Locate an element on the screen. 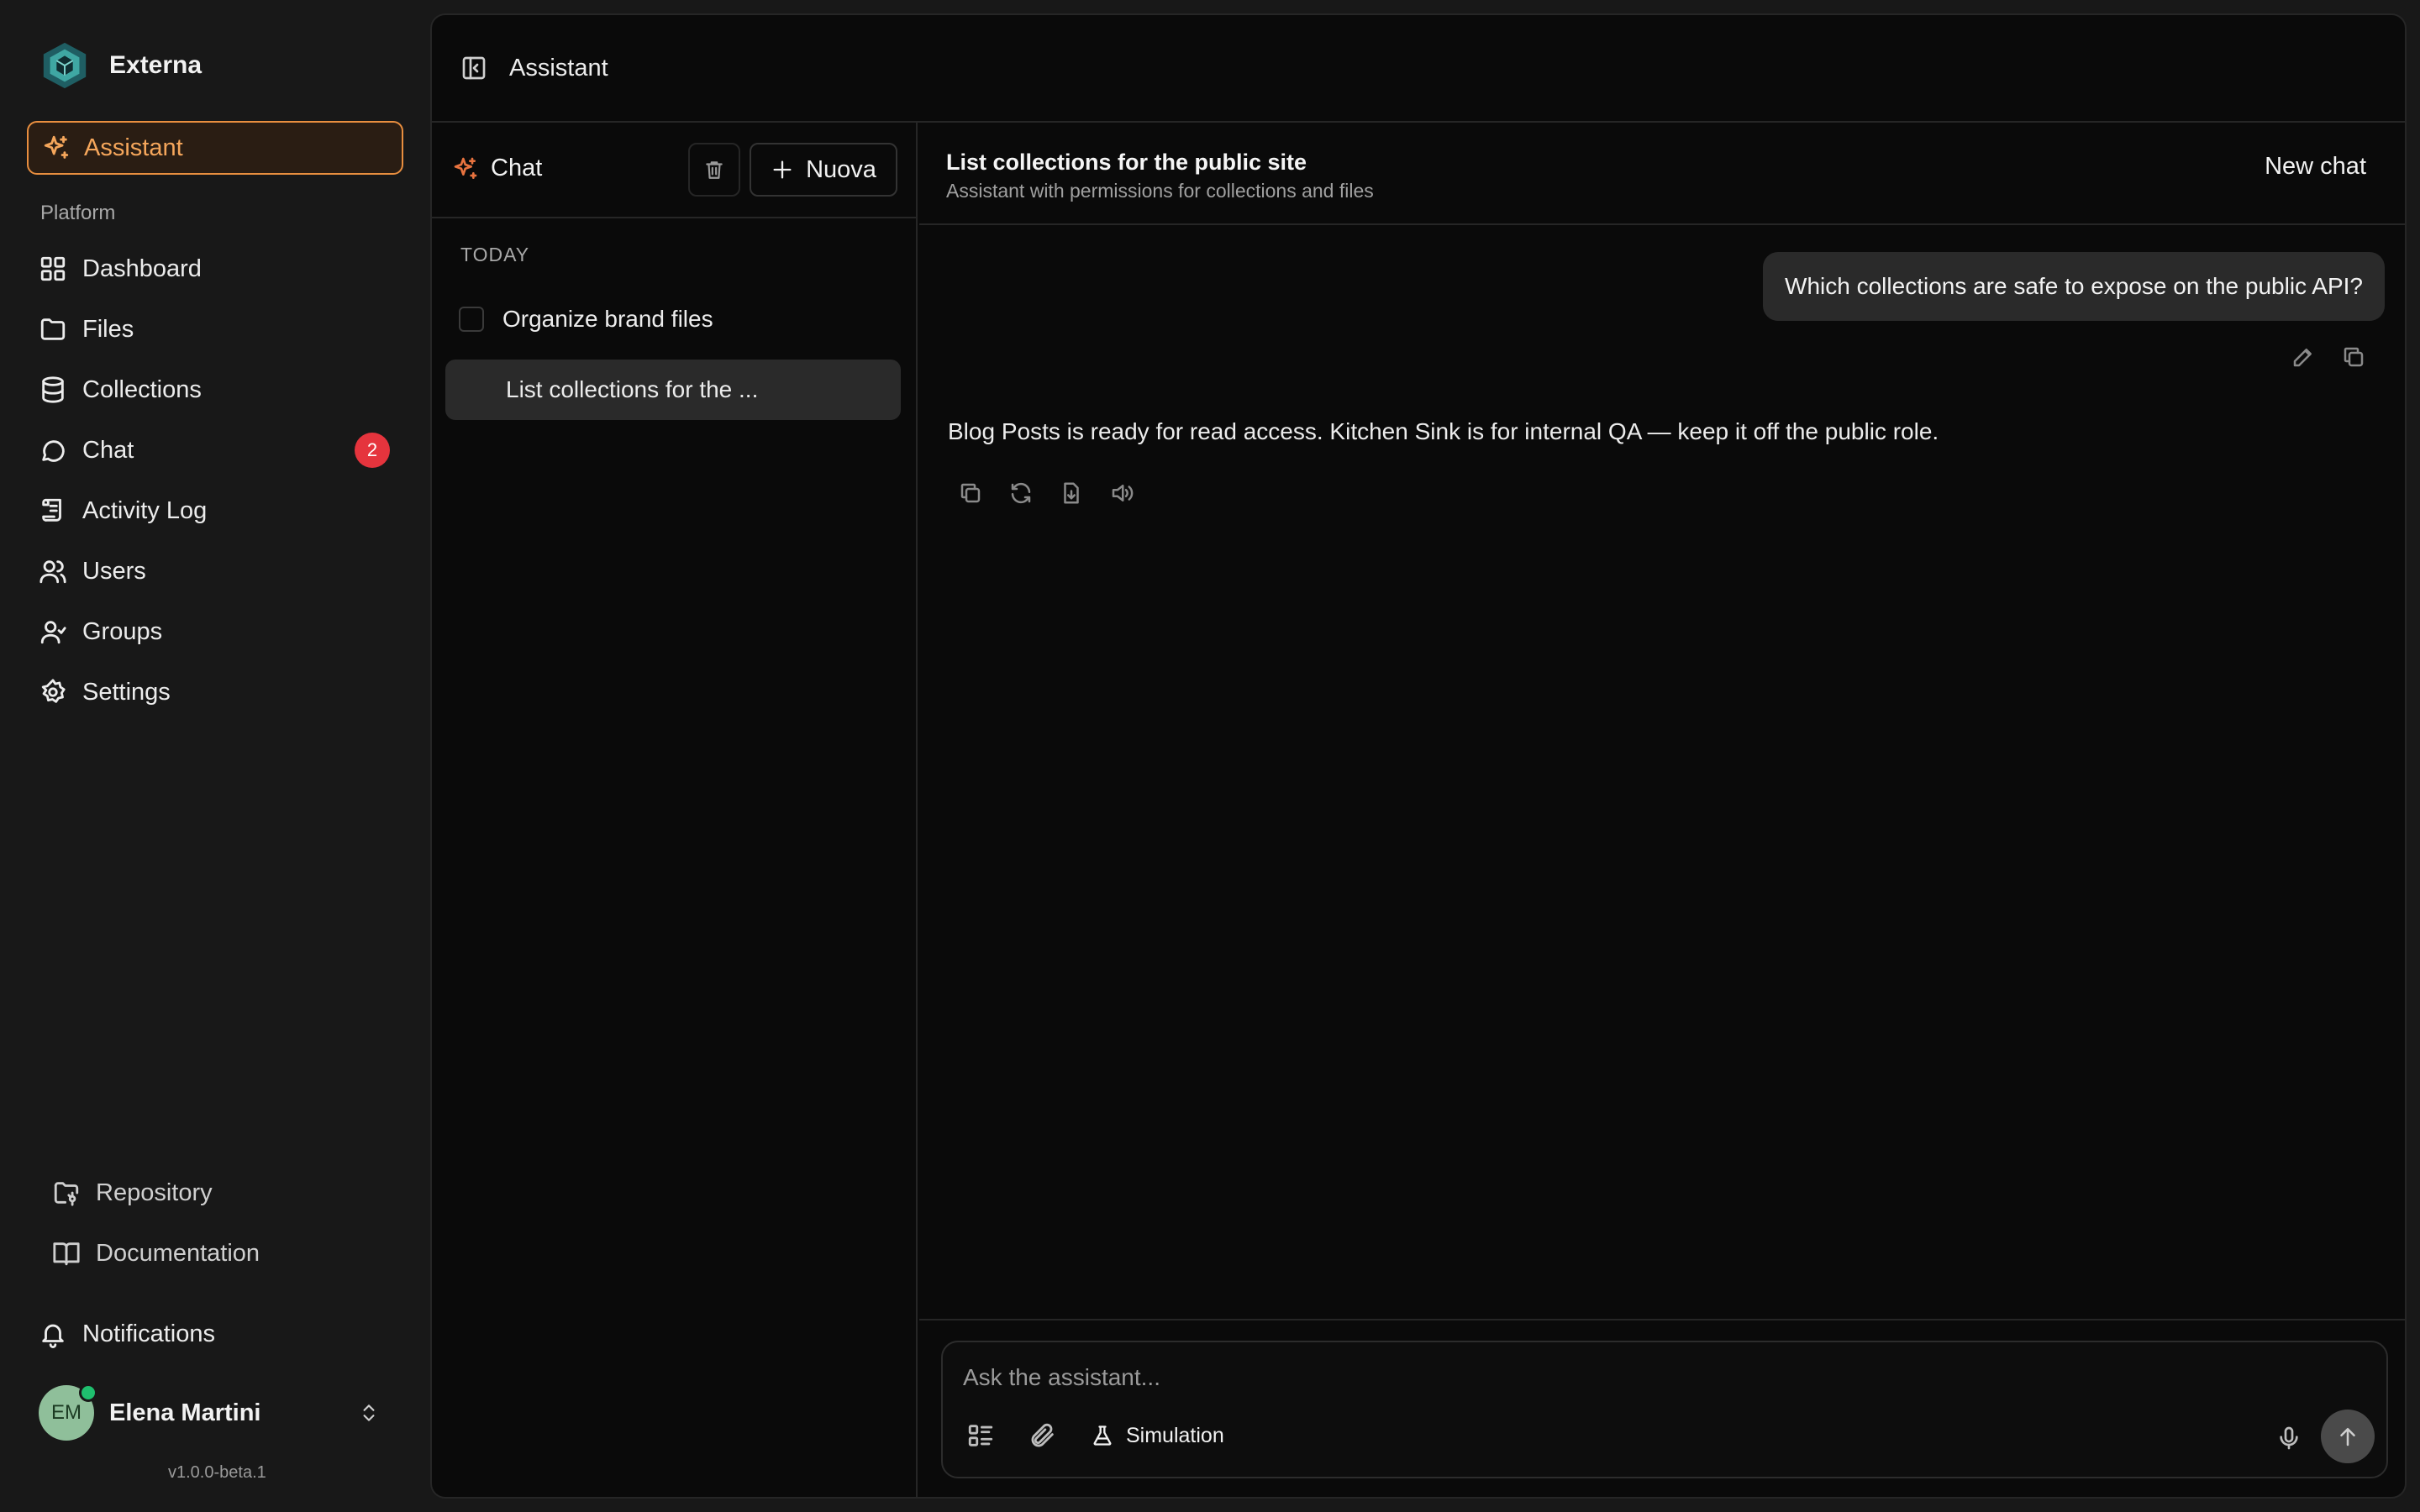 This screenshot has width=2420, height=1512. conversation-item: Organize brand files is located at coordinates (673, 319).